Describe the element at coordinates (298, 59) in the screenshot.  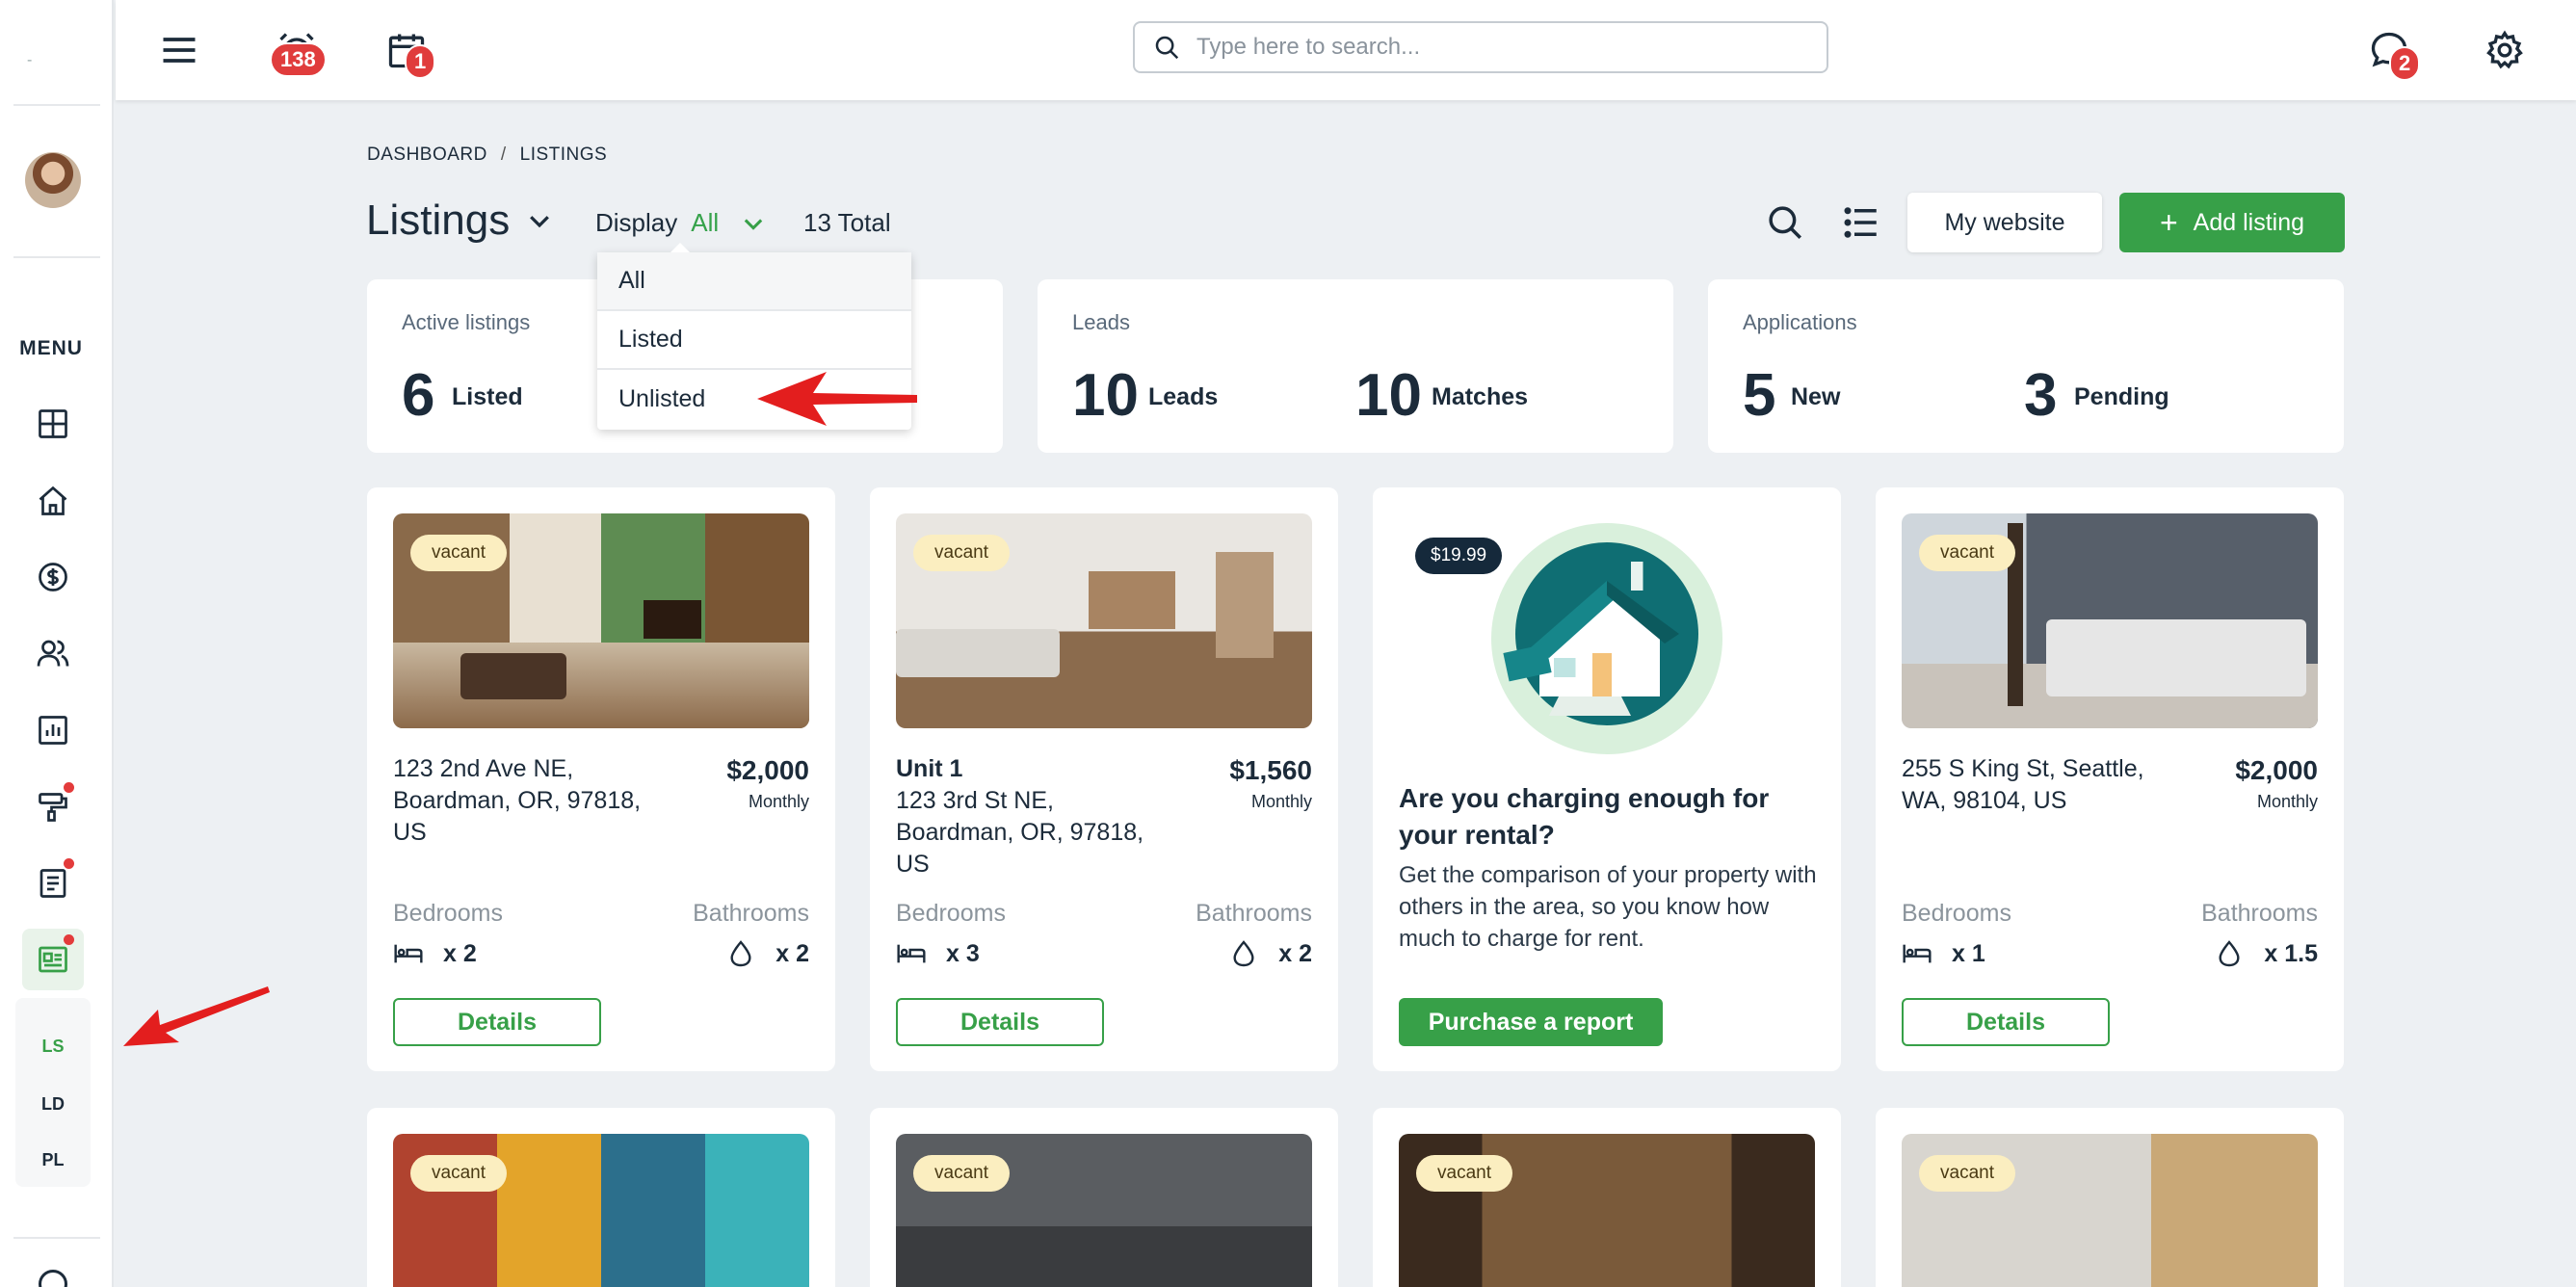
I see `notifications-badge: 138` at that location.